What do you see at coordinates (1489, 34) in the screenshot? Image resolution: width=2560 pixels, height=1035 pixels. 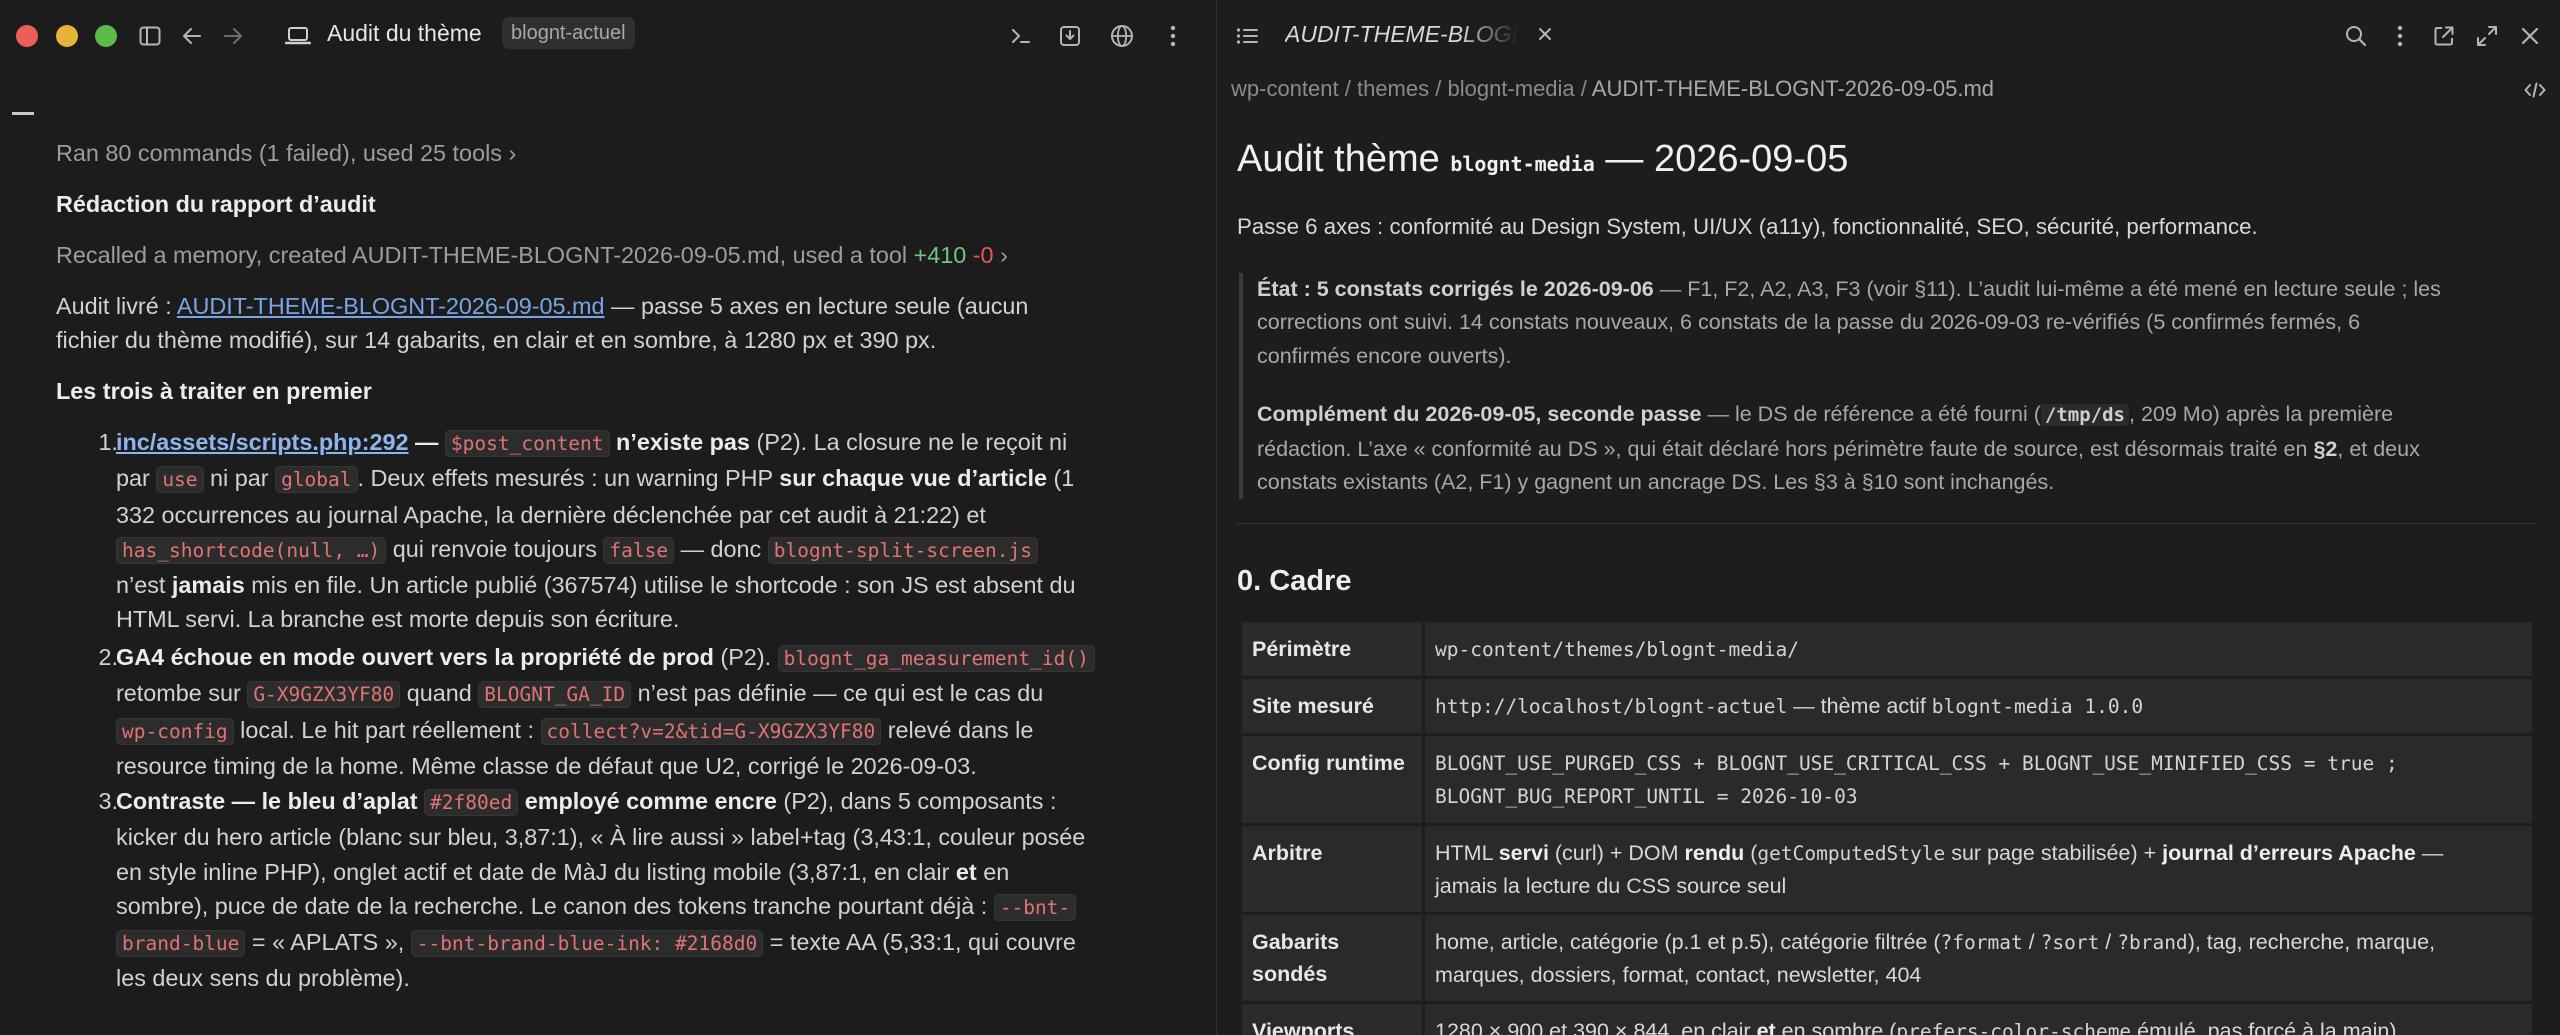 I see `tab-fade` at bounding box center [1489, 34].